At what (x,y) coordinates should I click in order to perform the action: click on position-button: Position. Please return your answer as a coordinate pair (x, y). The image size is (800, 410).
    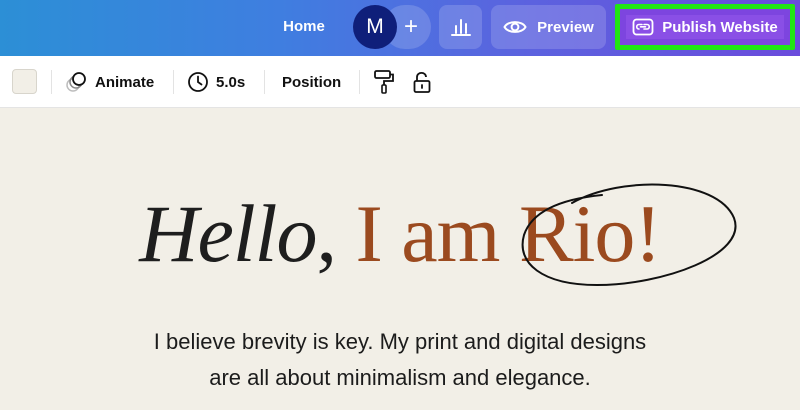
    Looking at the image, I should click on (311, 82).